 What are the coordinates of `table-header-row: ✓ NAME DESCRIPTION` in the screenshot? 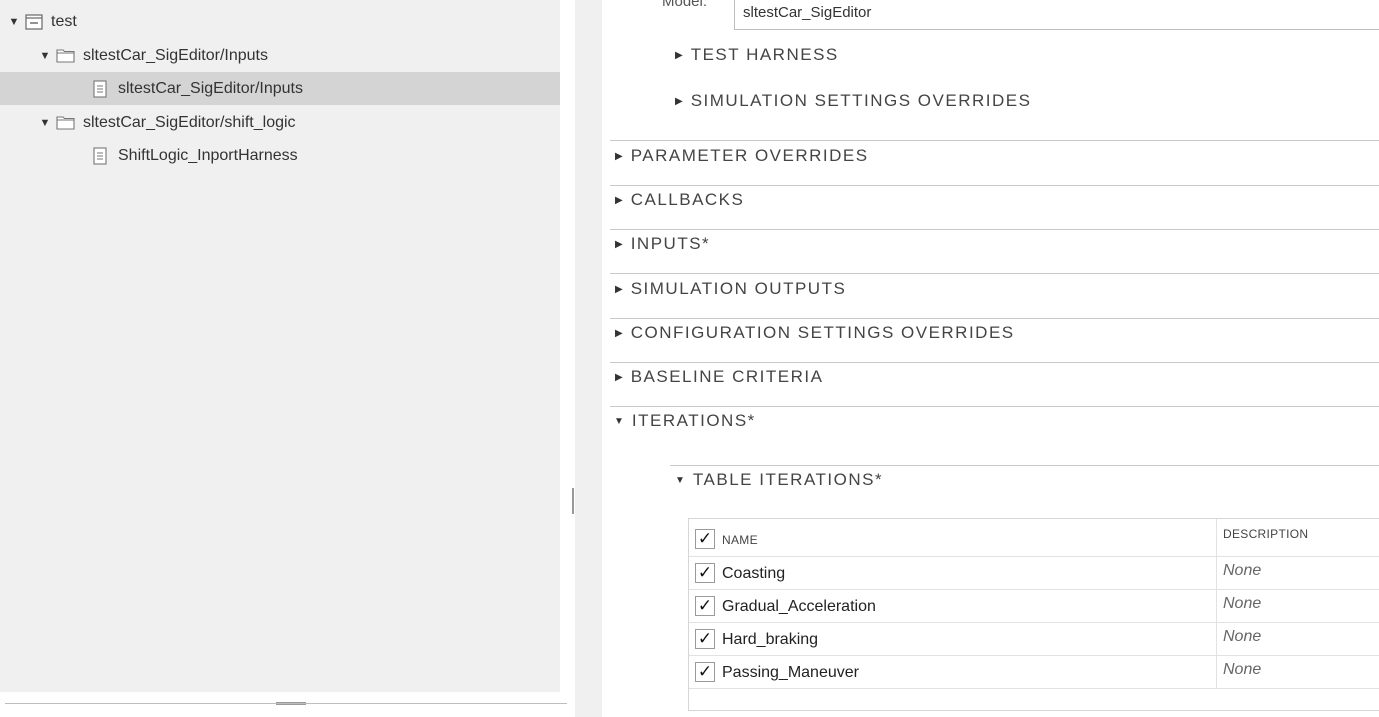 It's located at (1034, 538).